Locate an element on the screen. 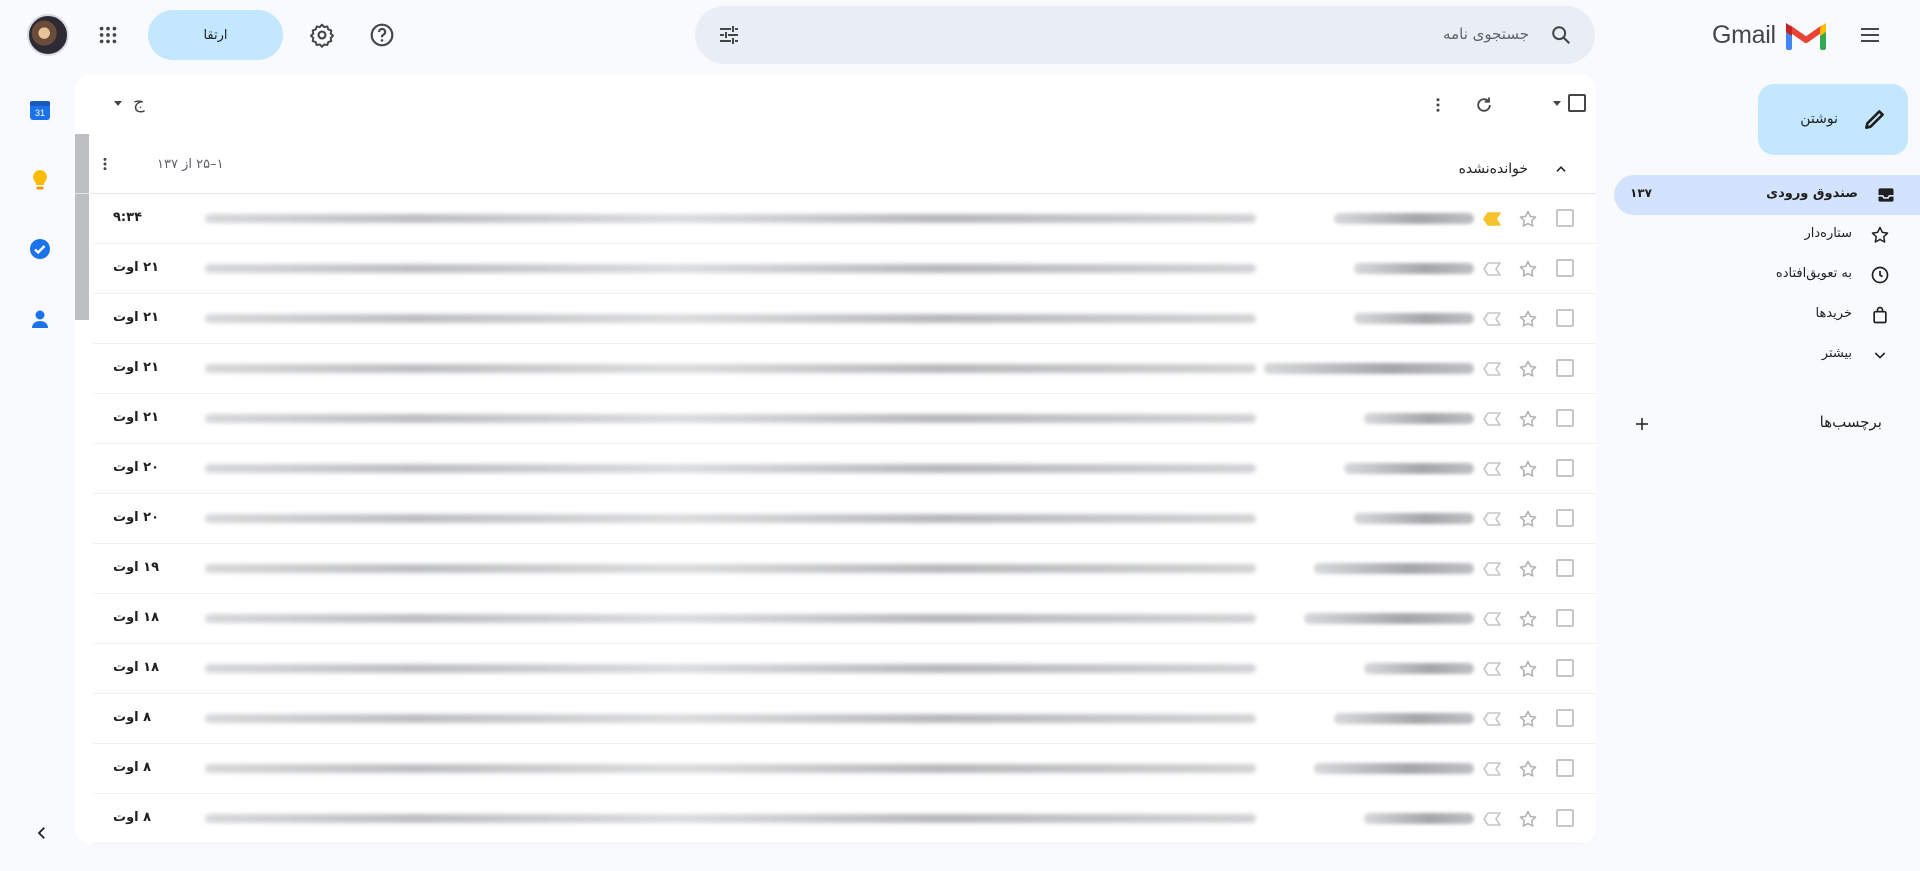 This screenshot has height=871, width=1920. compose-button: نوشتن is located at coordinates (1833, 119).